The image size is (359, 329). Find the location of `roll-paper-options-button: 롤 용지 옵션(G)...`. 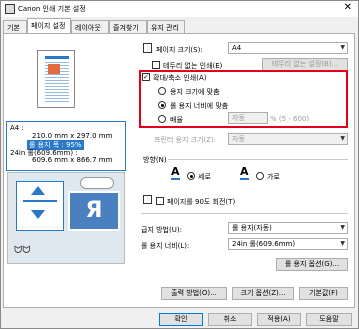

roll-paper-options-button: 롤 용지 옵션(G)... is located at coordinates (312, 264).